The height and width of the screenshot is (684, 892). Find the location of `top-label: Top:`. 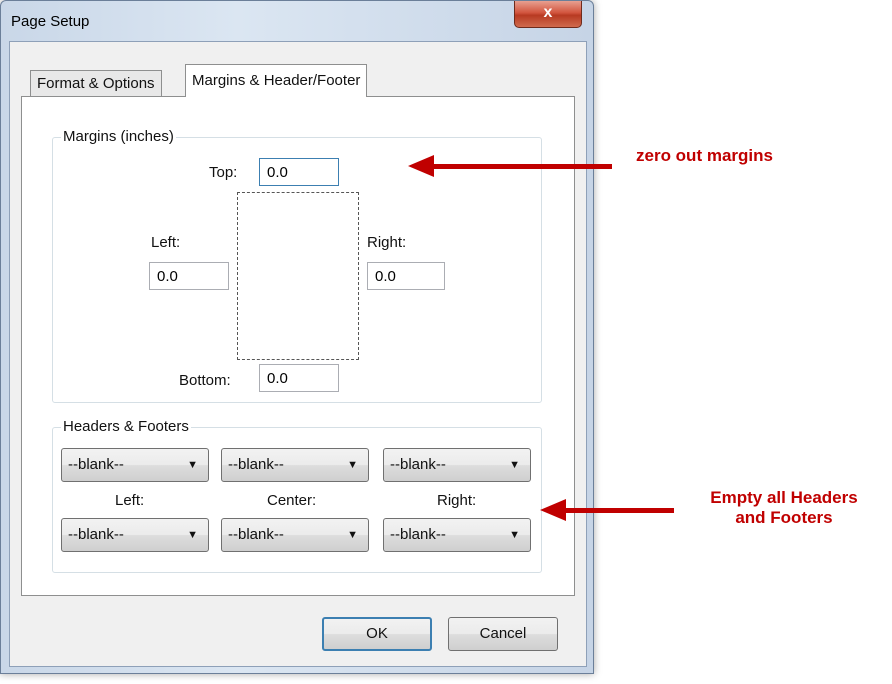

top-label: Top: is located at coordinates (223, 172).